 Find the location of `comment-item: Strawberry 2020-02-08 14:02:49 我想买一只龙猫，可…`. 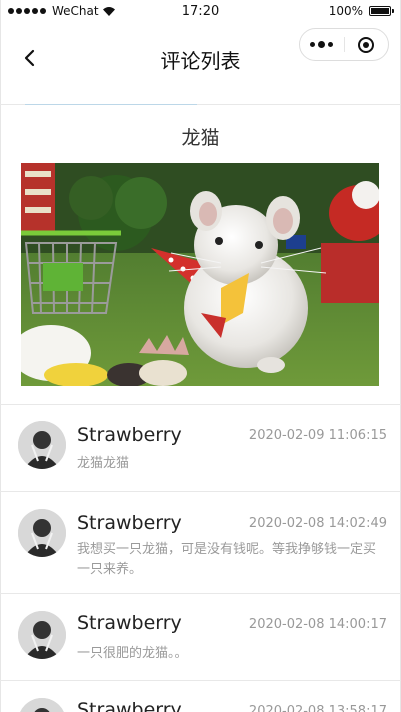

comment-item: Strawberry 2020-02-08 14:02:49 我想买一只龙猫，可… is located at coordinates (200, 542).